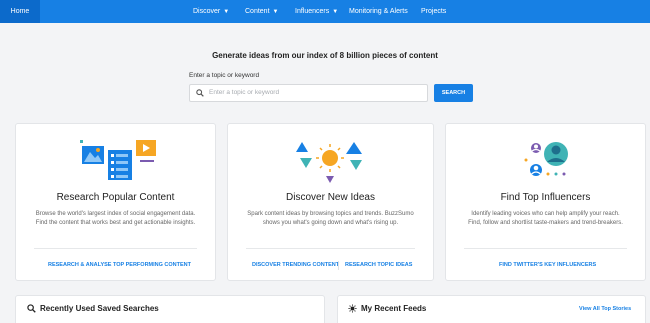 This screenshot has height=323, width=650. Describe the element at coordinates (329, 162) in the screenshot. I see `ideas-shapes-icon` at that location.